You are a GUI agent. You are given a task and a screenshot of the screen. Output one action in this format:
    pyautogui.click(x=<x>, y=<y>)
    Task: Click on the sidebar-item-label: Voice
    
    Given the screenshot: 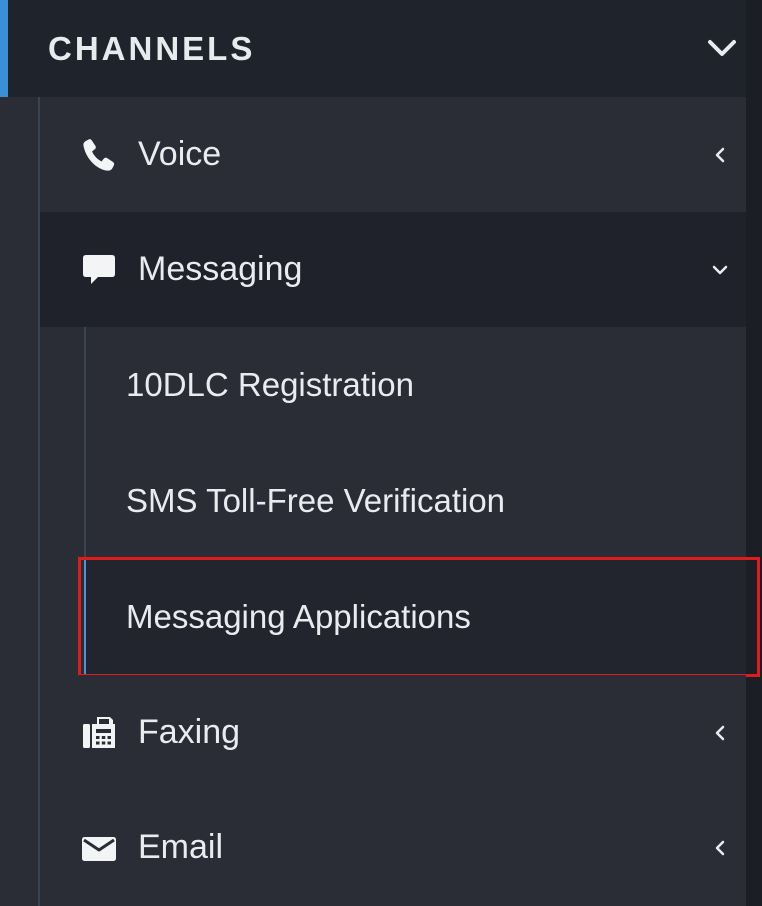 What is the action you would take?
    pyautogui.click(x=180, y=154)
    